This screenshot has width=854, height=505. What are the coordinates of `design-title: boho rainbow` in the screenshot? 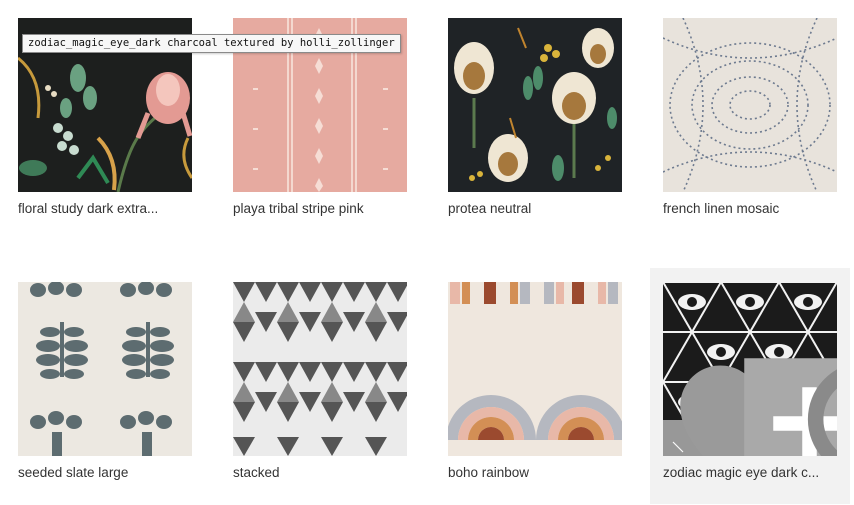 It's located at (535, 472).